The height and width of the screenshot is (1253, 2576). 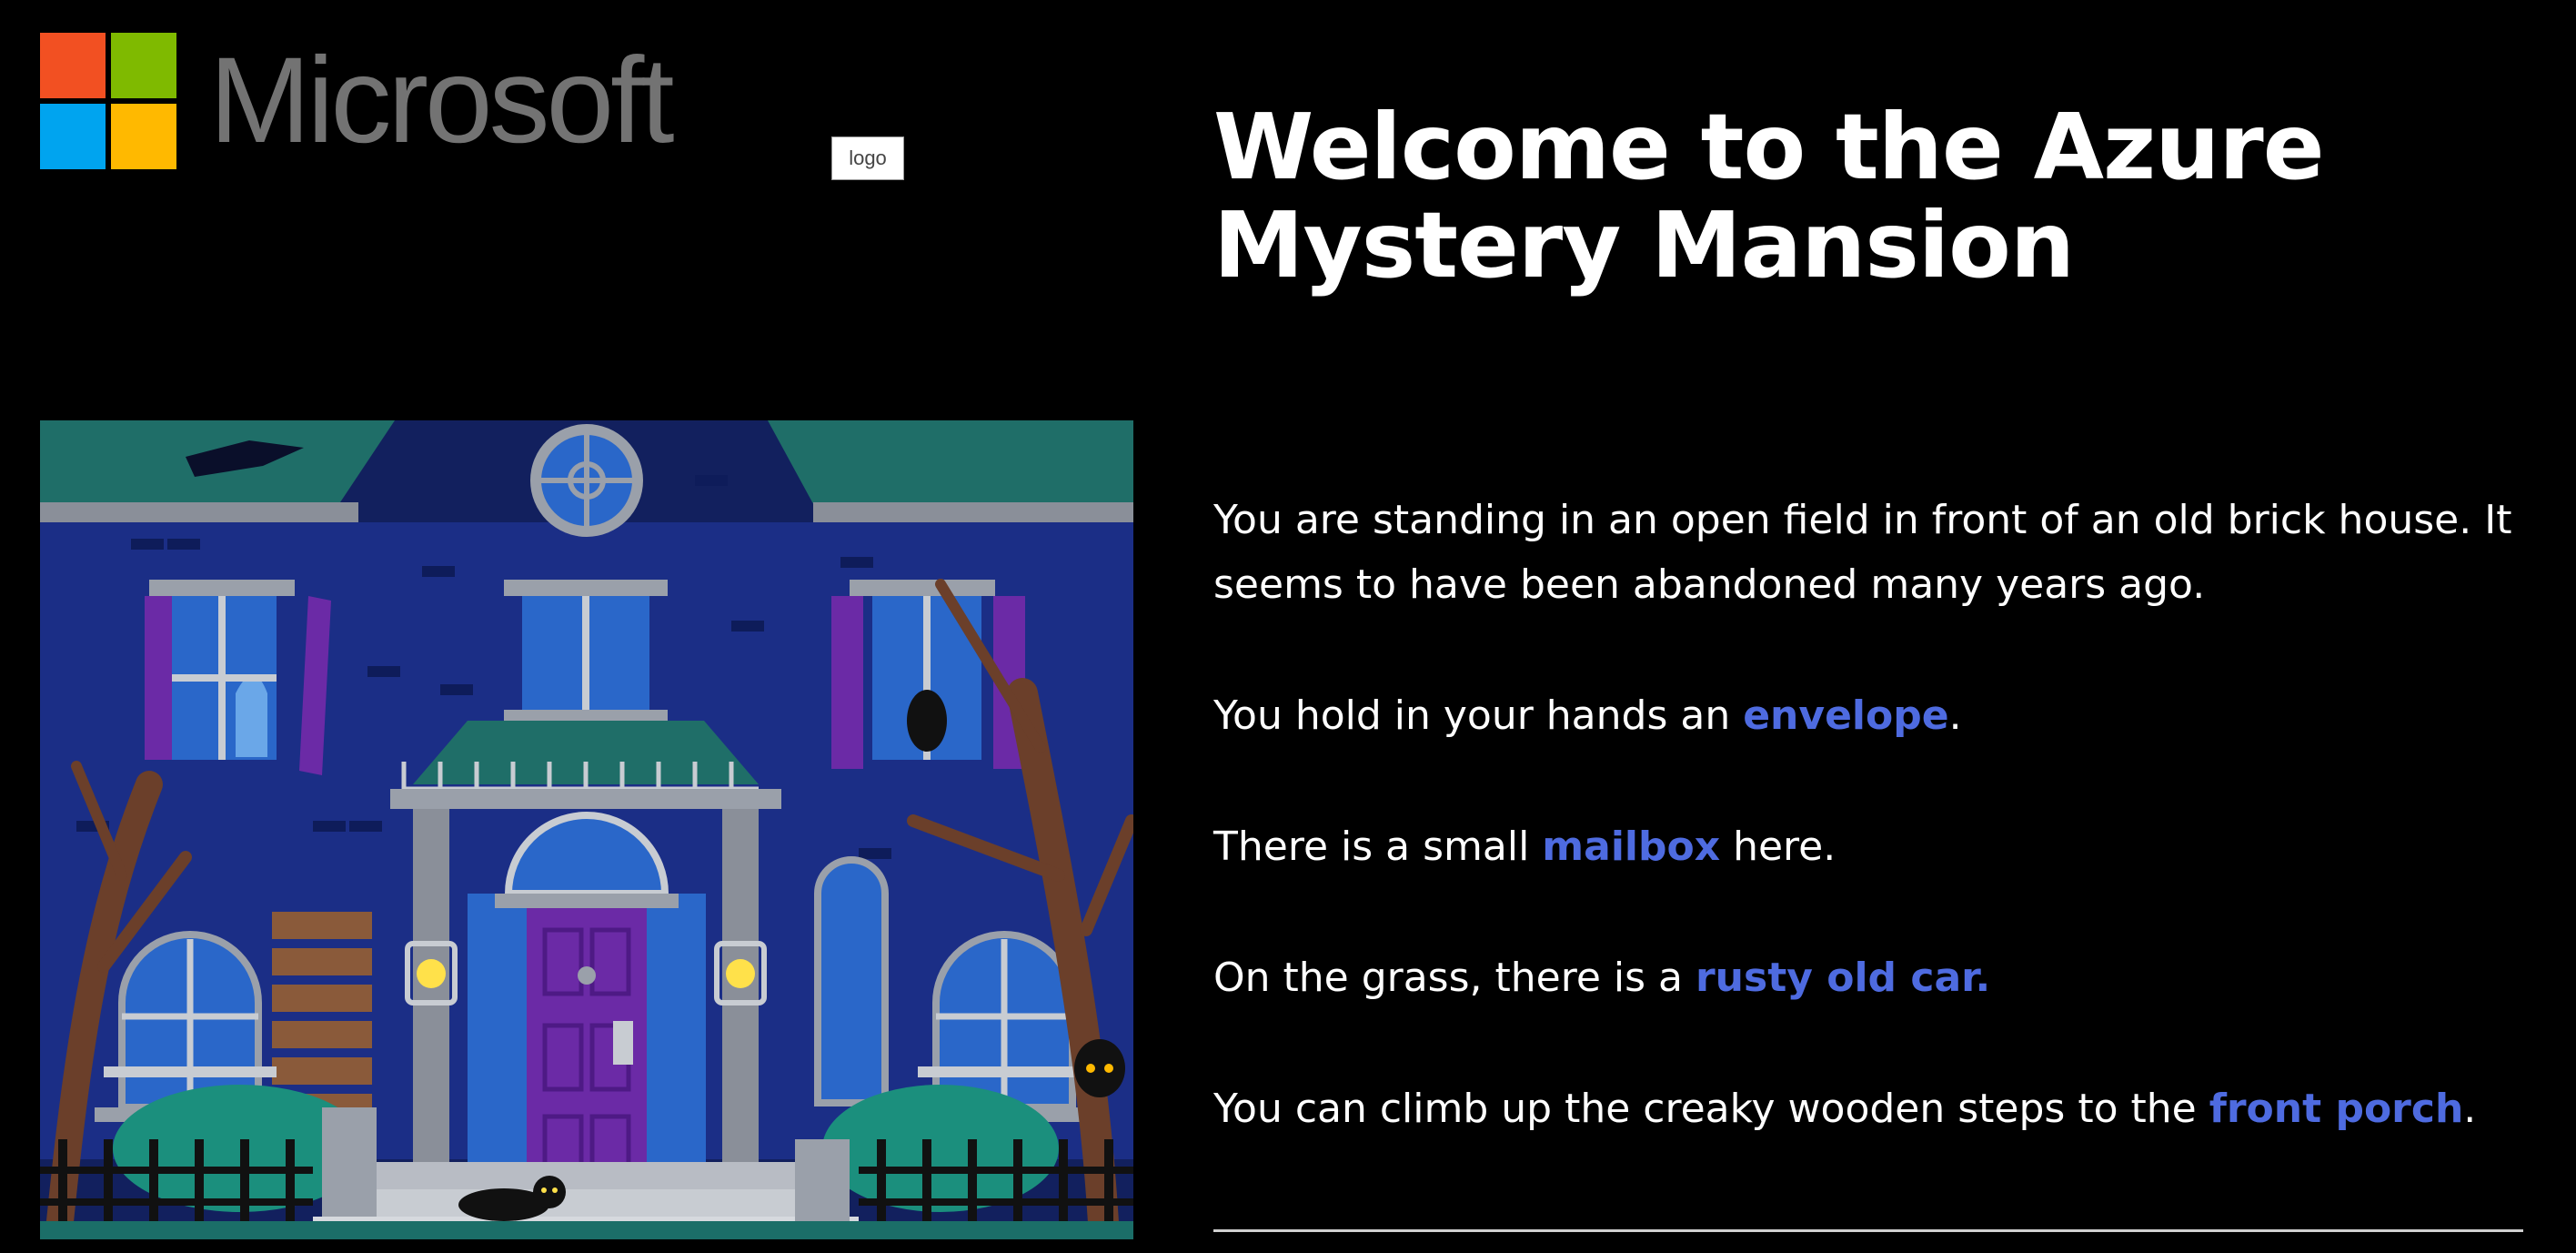 What do you see at coordinates (1845, 715) in the screenshot?
I see `envelope-link: envelope` at bounding box center [1845, 715].